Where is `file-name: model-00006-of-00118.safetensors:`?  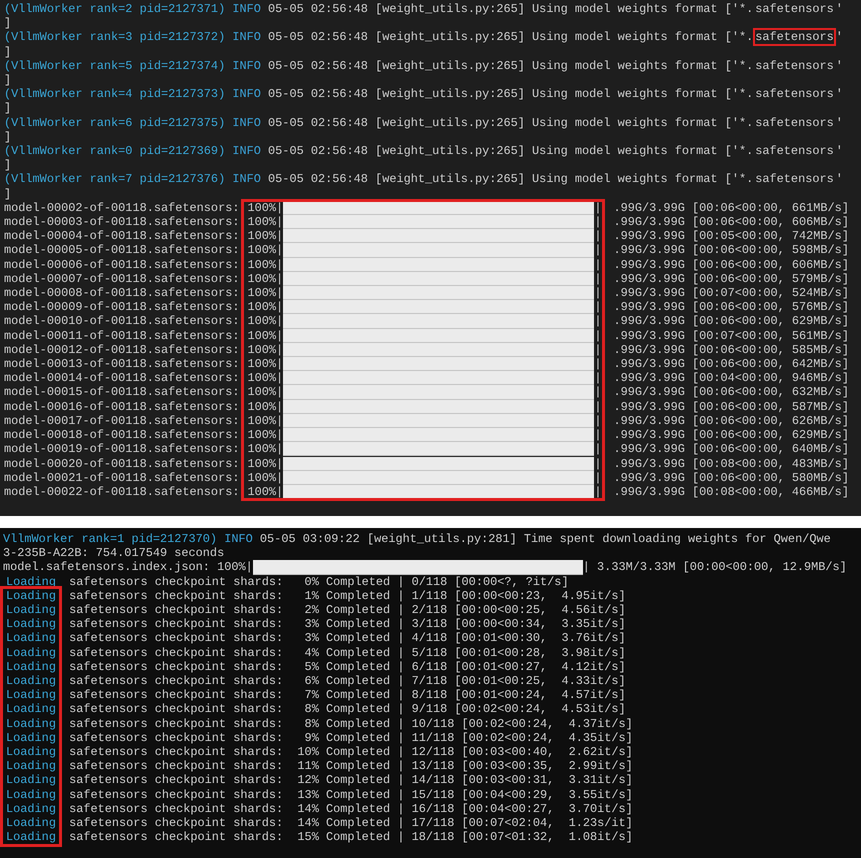
file-name: model-00006-of-00118.safetensors: is located at coordinates (122, 265).